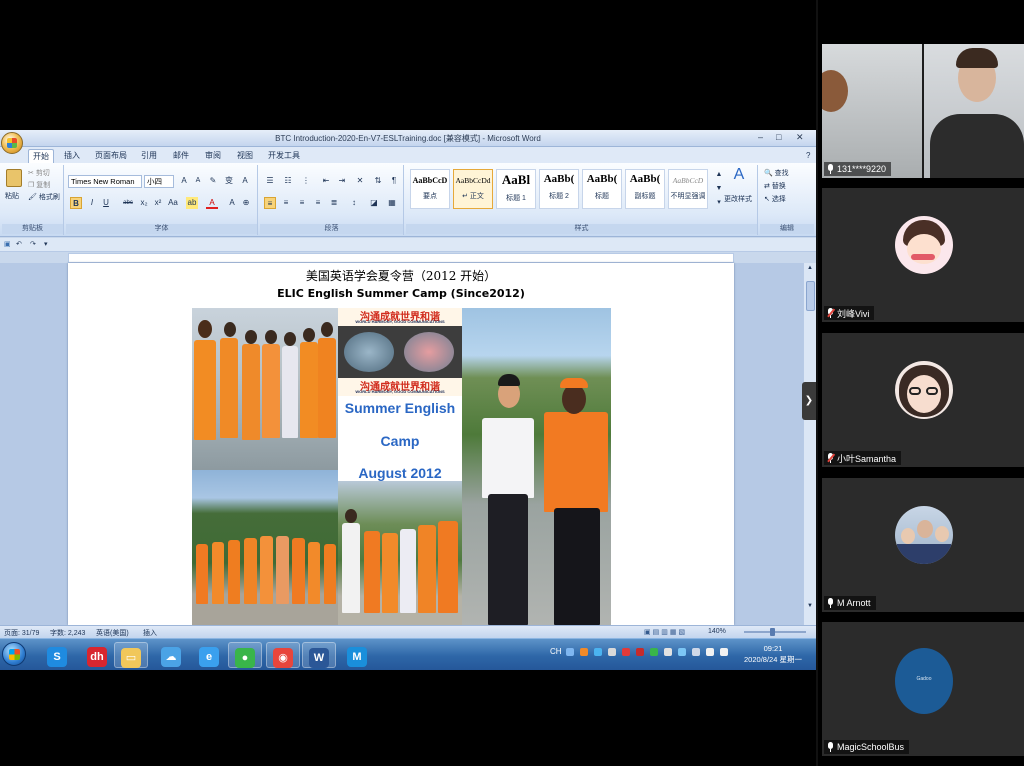  Describe the element at coordinates (354, 203) in the screenshot. I see `line-spacing-icon: ↕` at that location.